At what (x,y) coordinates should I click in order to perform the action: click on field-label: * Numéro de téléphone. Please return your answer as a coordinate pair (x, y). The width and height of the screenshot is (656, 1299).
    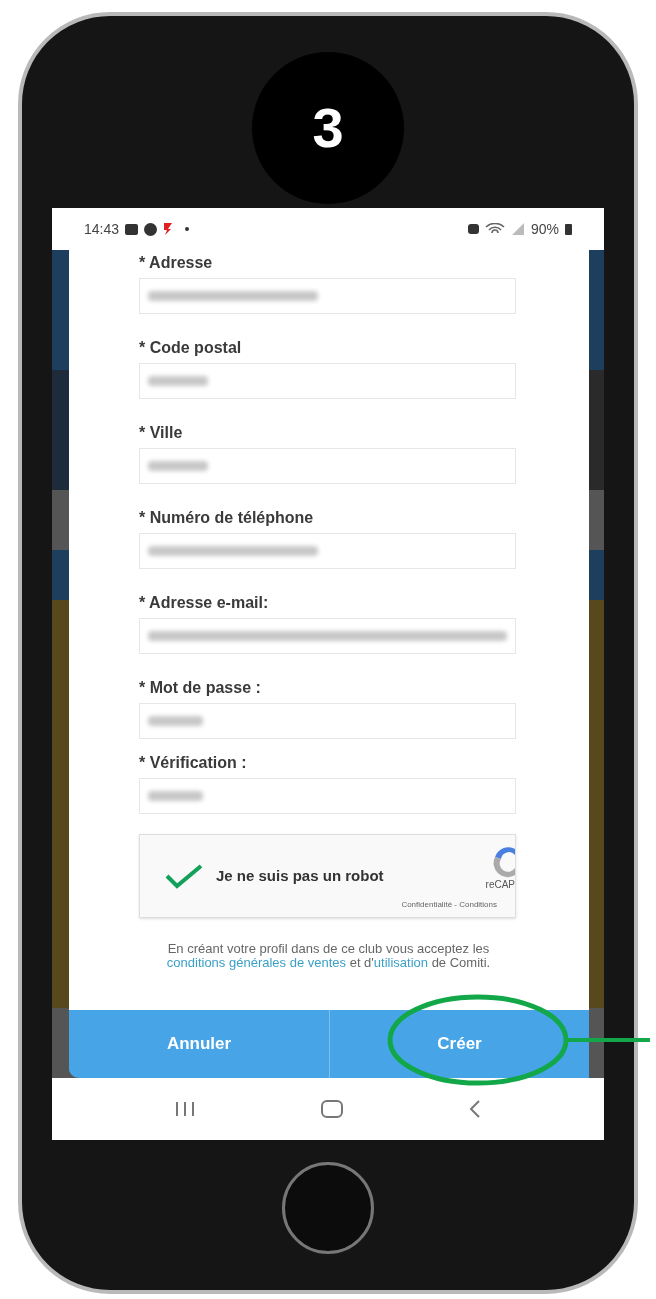
    Looking at the image, I should click on (227, 518).